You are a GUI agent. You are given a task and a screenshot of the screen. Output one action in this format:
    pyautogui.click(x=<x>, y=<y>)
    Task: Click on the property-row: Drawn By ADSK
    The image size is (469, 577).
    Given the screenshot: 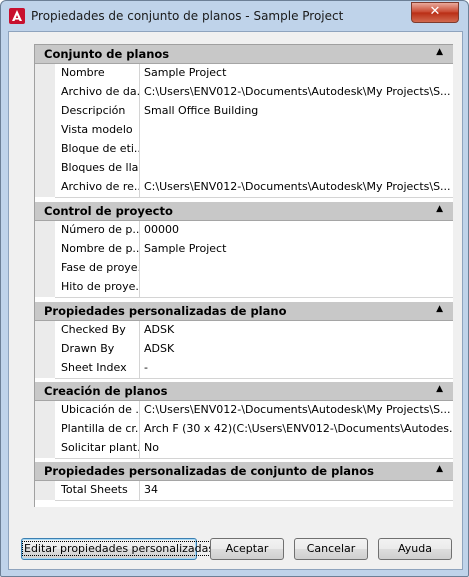 What is the action you would take?
    pyautogui.click(x=254, y=350)
    